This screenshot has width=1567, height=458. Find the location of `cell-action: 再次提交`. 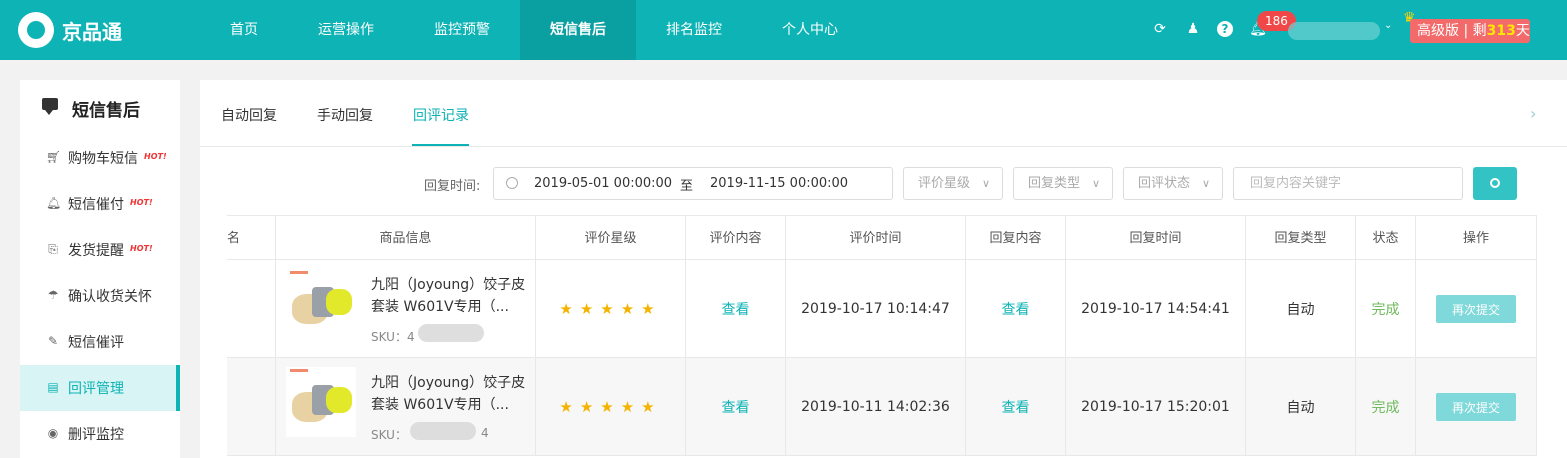

cell-action: 再次提交 is located at coordinates (1476, 407).